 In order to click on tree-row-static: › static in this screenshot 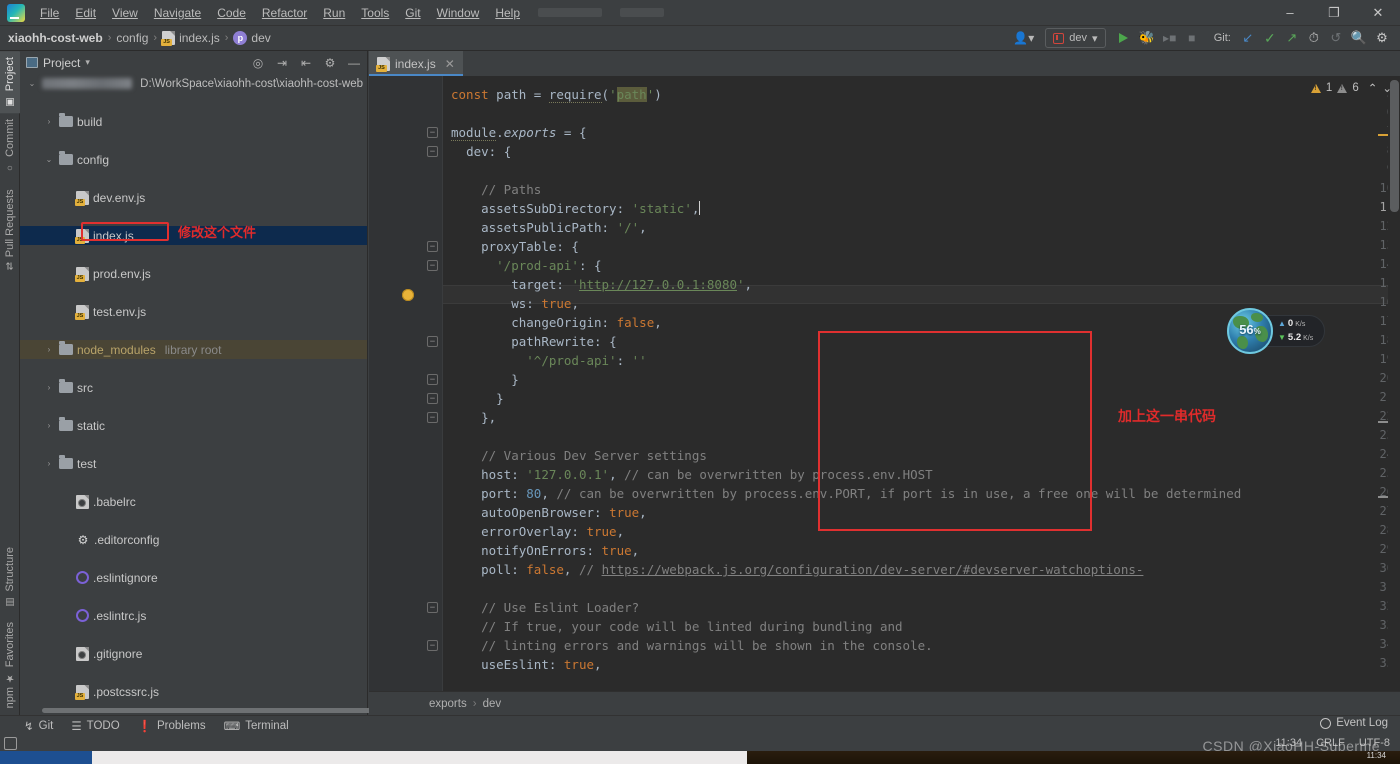, I will do `click(193, 425)`.